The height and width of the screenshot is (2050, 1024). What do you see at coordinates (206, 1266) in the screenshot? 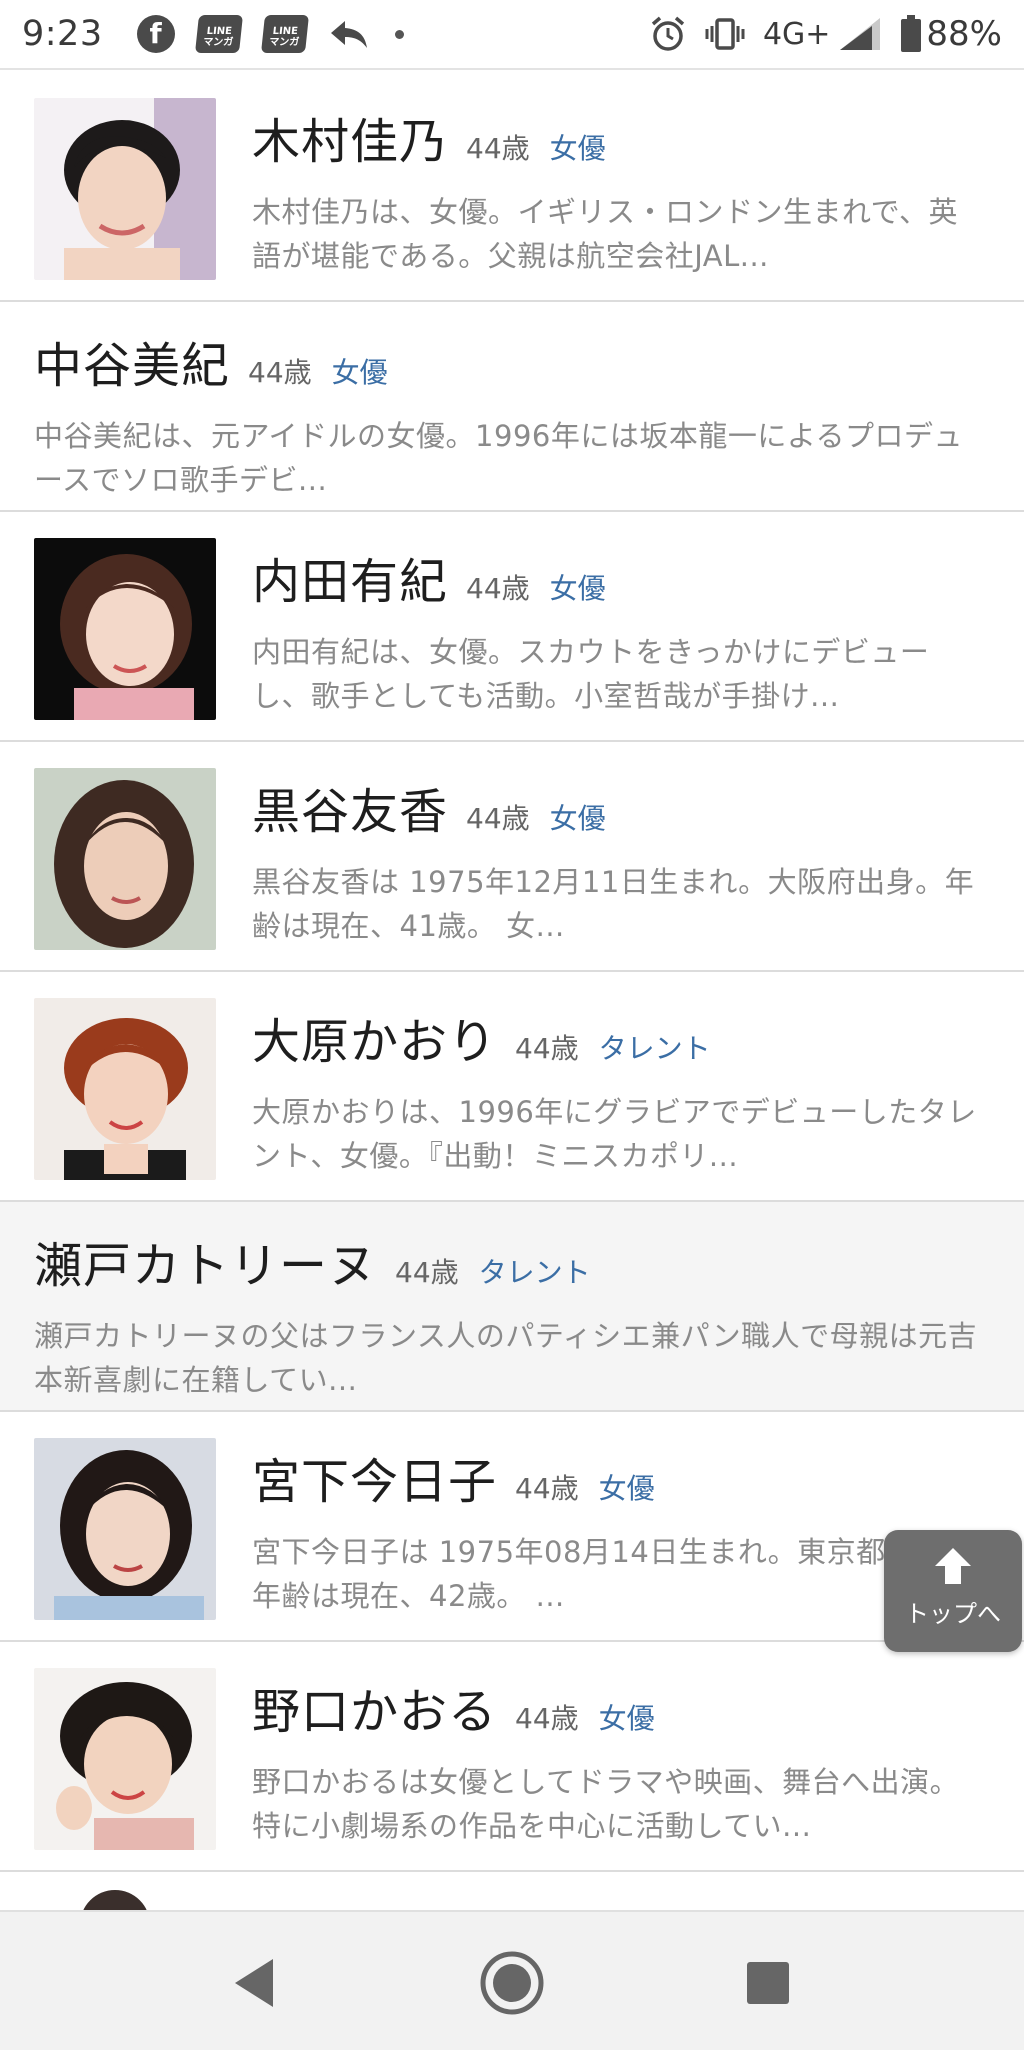
I see `person-name: 瀬戸カトリーヌ` at bounding box center [206, 1266].